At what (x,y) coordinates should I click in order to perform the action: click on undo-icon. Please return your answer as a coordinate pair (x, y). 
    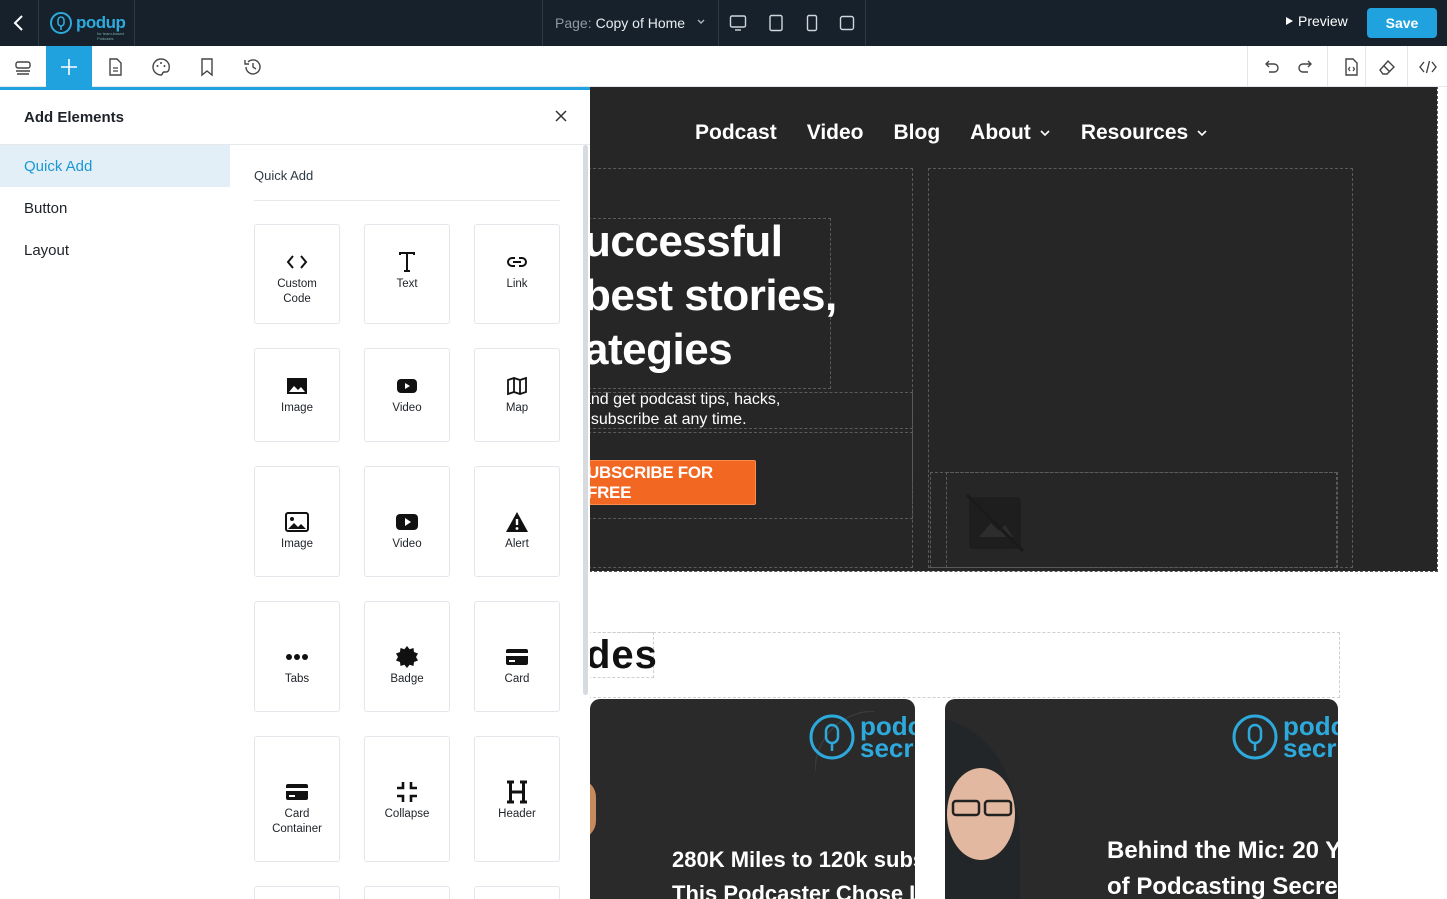
    Looking at the image, I should click on (1271, 66).